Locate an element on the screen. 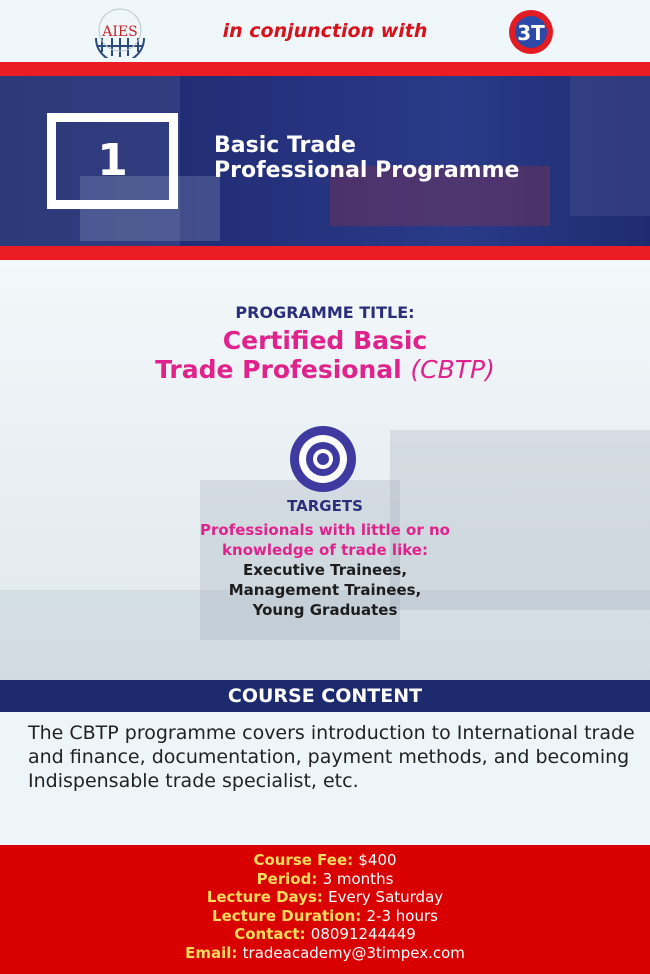 Image resolution: width=650 pixels, height=974 pixels. banner-title-line2: Professional Programme is located at coordinates (367, 170).